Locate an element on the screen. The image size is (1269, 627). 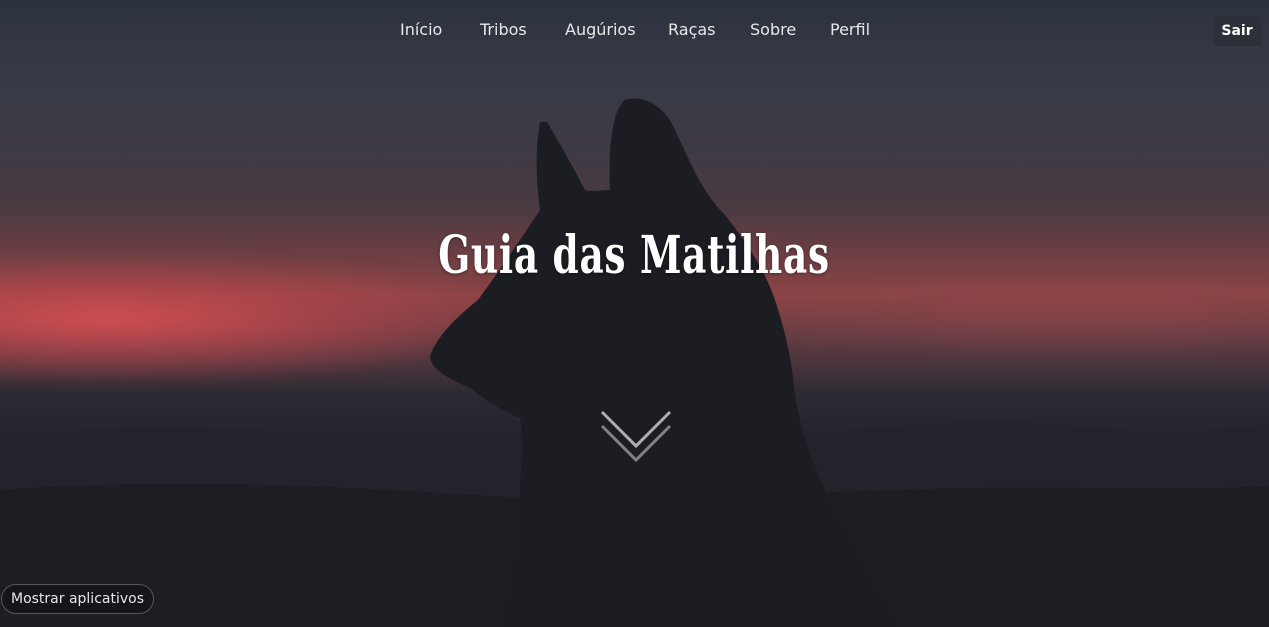
nav-item-perfil: Perfil is located at coordinates (850, 29).